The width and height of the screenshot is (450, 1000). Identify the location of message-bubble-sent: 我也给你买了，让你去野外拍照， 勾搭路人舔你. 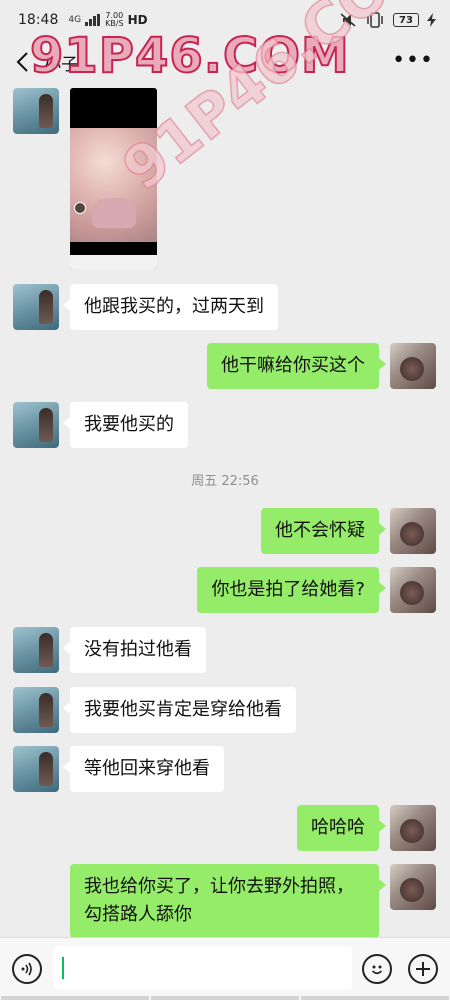
(228, 901).